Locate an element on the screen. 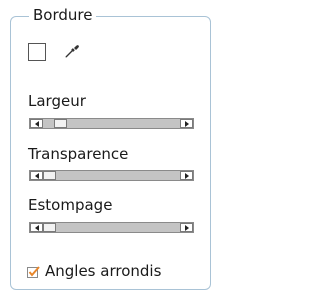 The width and height of the screenshot is (320, 295). slider-label-transparence: Transparence is located at coordinates (78, 154).